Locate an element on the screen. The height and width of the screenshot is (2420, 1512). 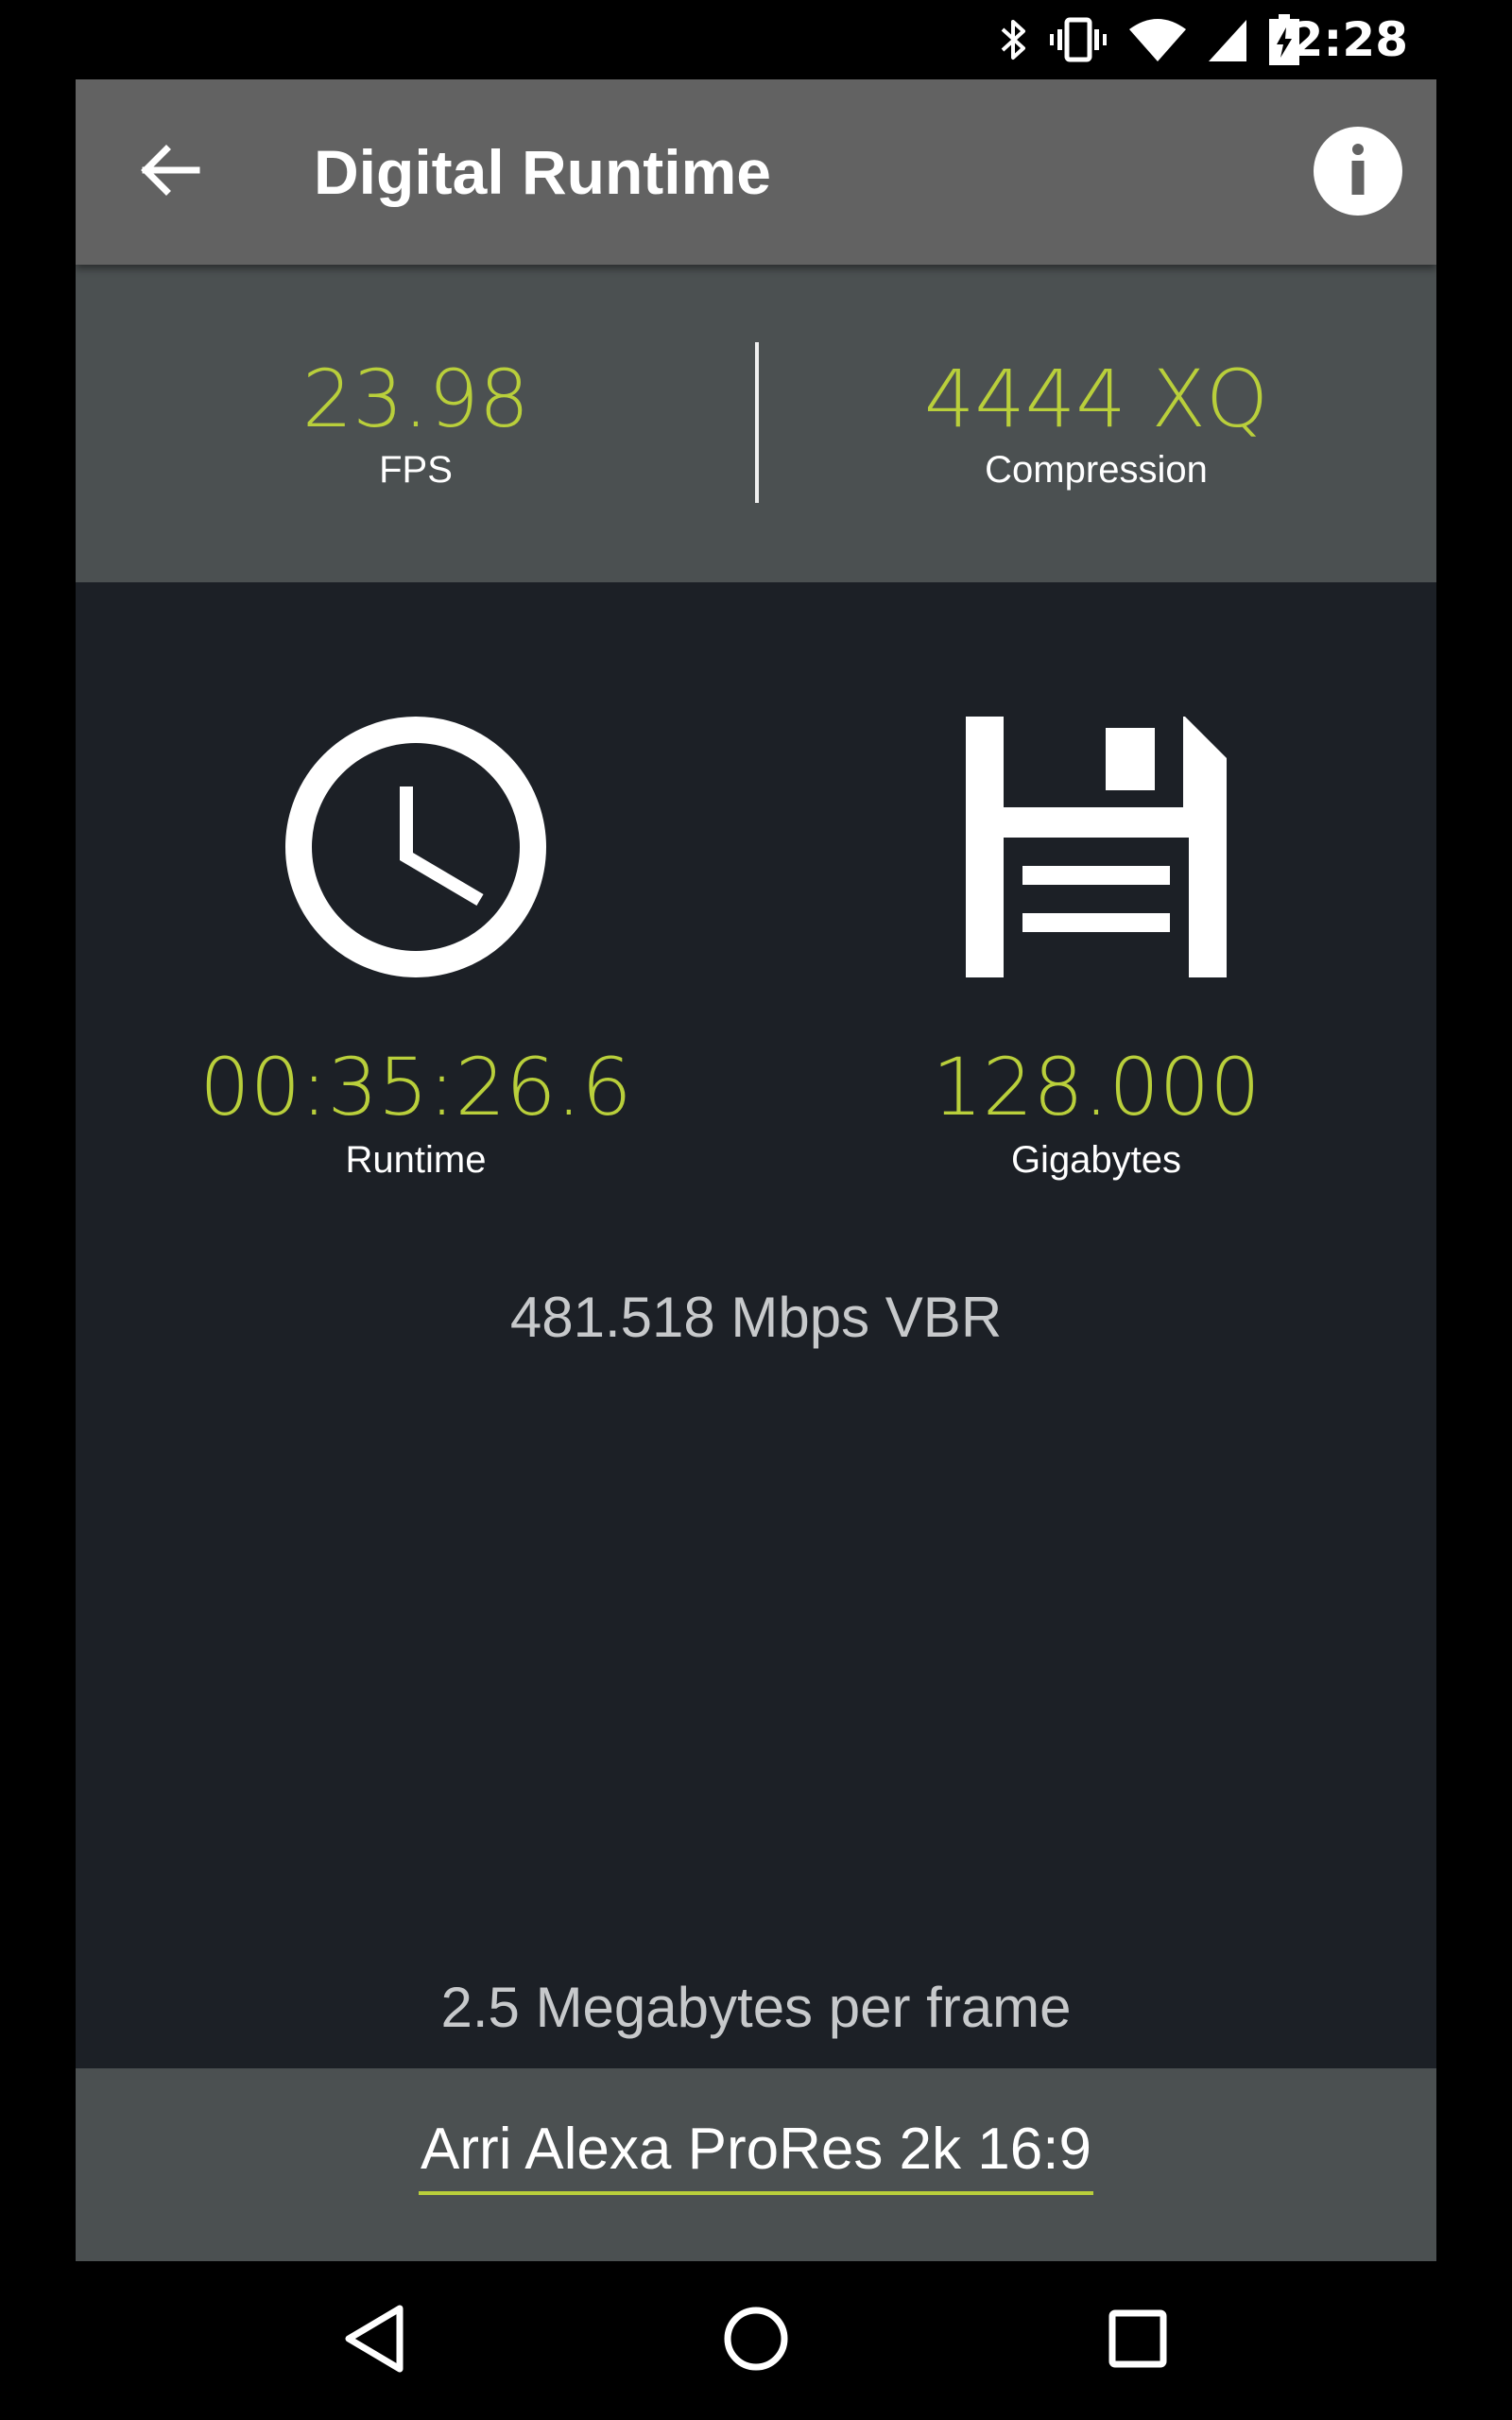
compression-summary: 4444 XQ Compression is located at coordinates (1096, 423).